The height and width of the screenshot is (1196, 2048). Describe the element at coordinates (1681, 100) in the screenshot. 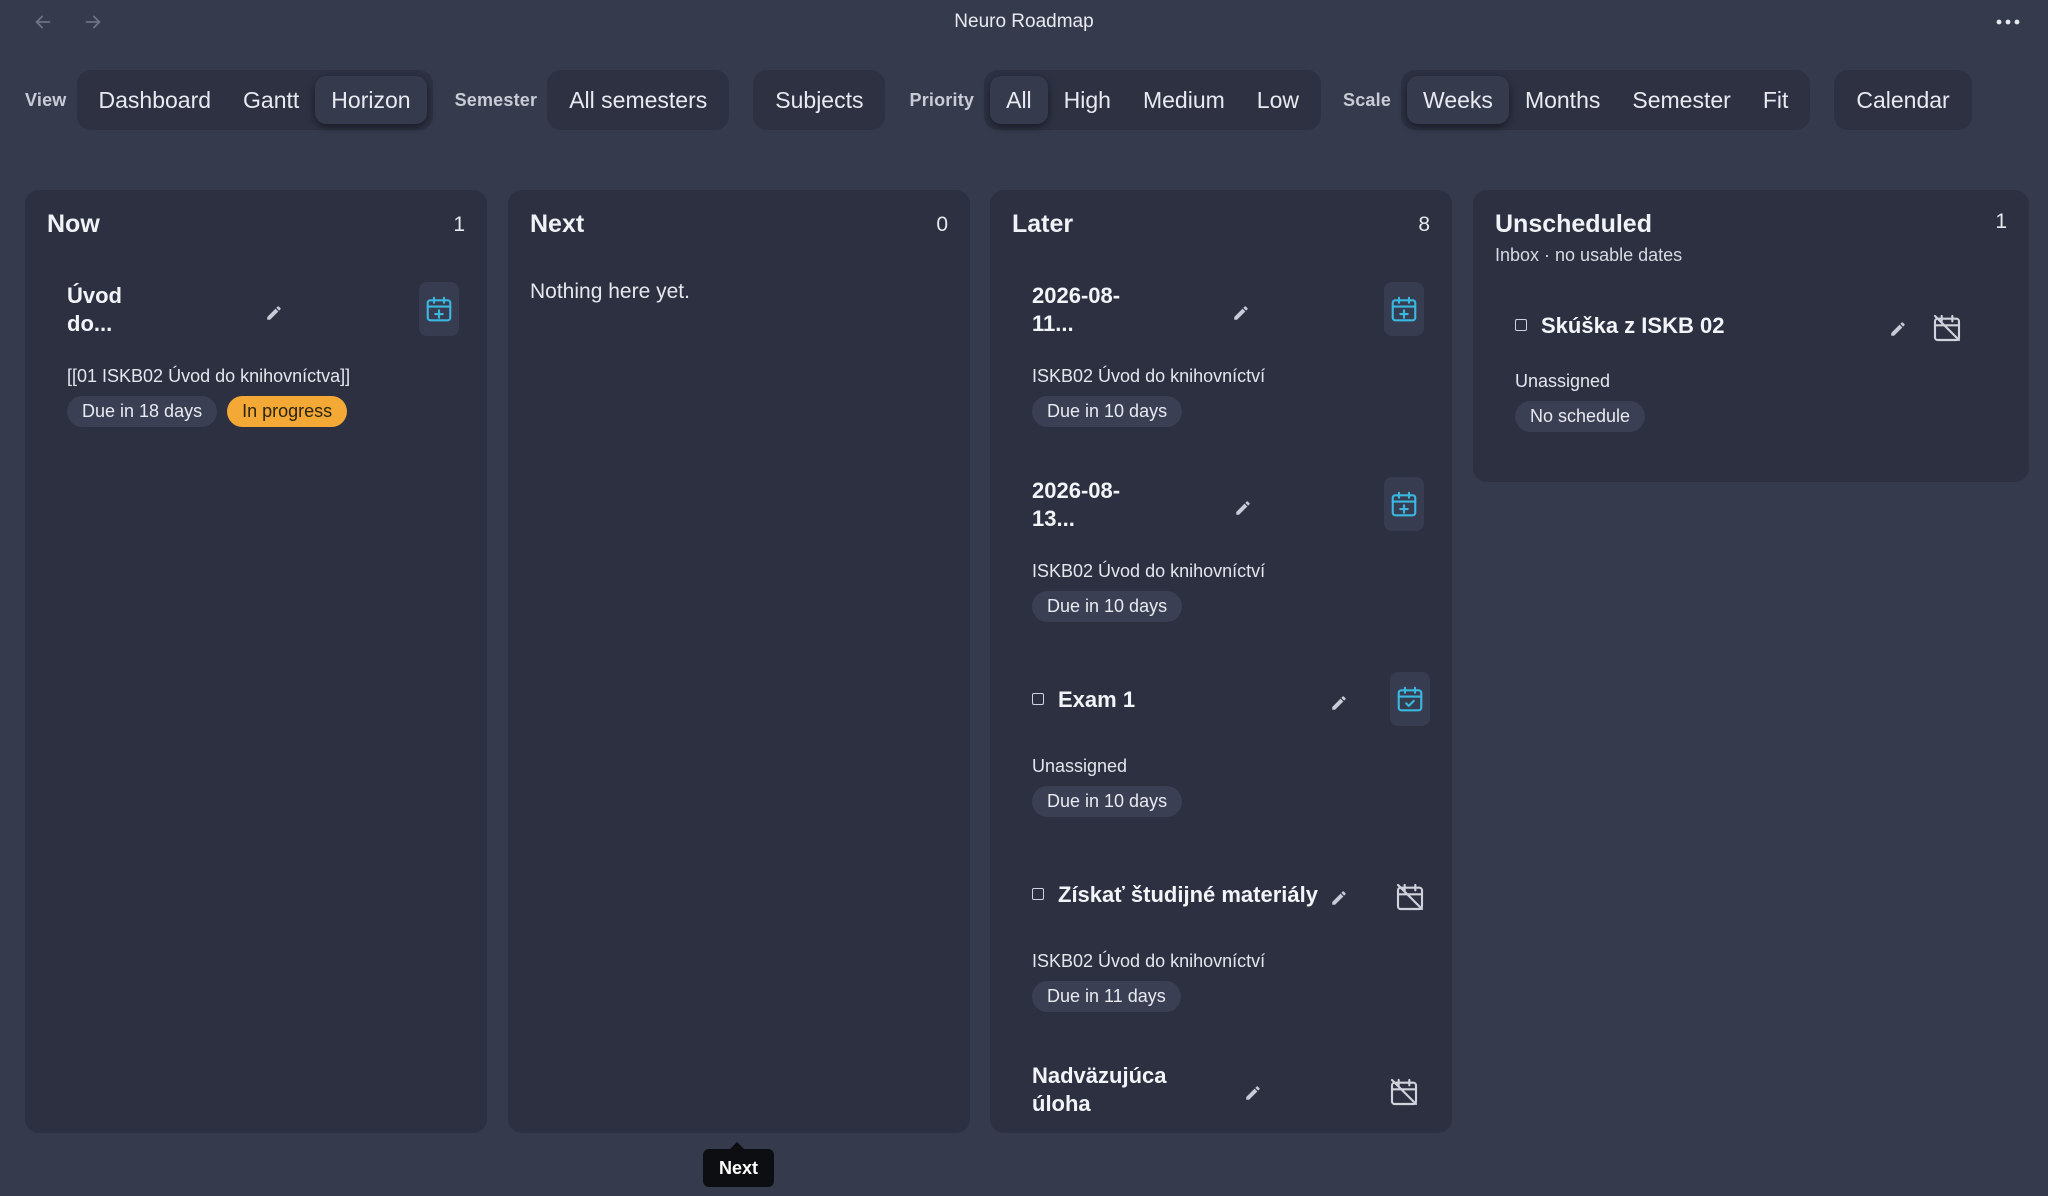

I see `scale-semester-button: Semester` at that location.